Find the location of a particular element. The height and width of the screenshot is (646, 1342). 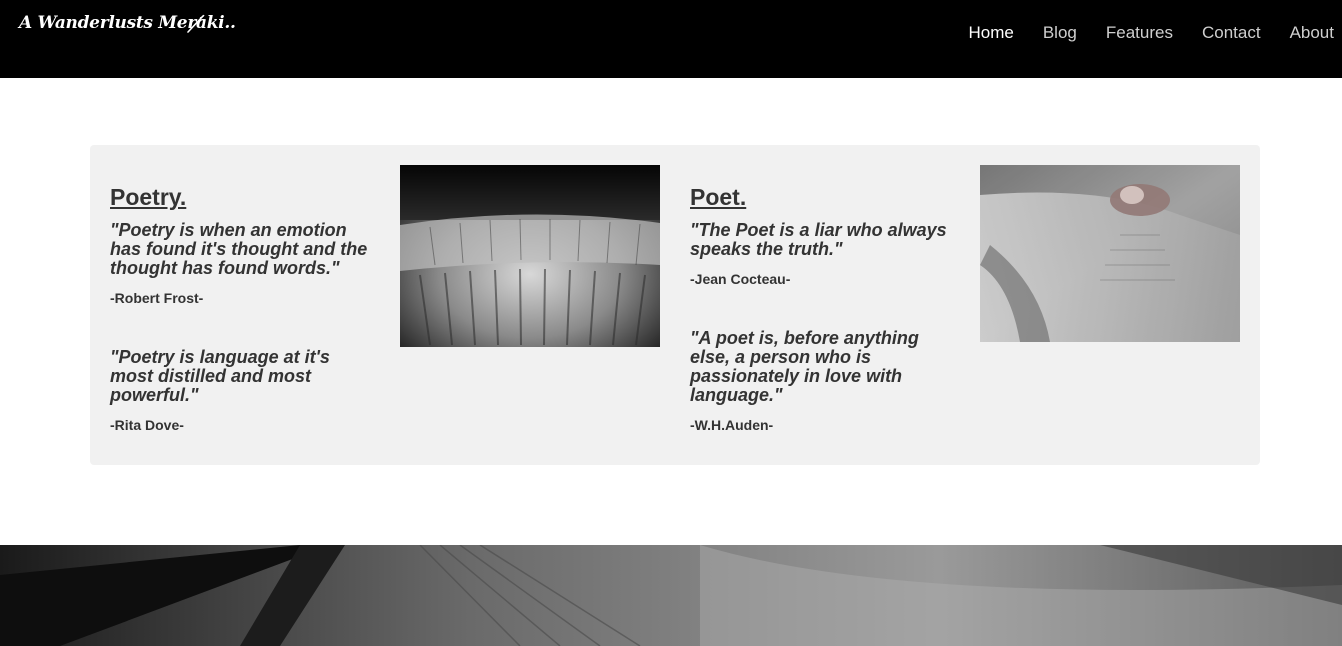

poetry-heading: Poetry. is located at coordinates (148, 197).